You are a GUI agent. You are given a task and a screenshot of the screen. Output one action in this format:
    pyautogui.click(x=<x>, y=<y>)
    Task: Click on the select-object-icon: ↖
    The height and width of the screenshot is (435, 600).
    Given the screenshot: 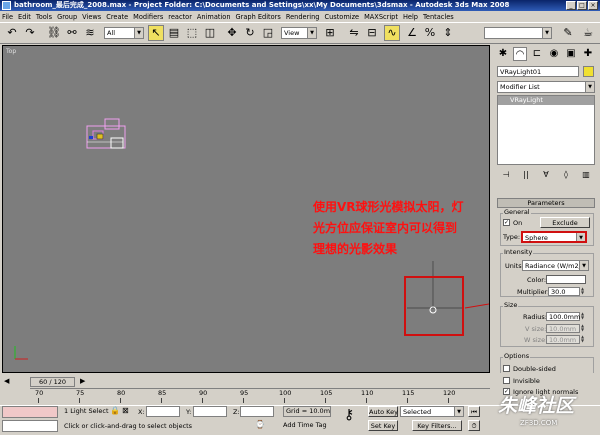 What is the action you would take?
    pyautogui.click(x=156, y=33)
    